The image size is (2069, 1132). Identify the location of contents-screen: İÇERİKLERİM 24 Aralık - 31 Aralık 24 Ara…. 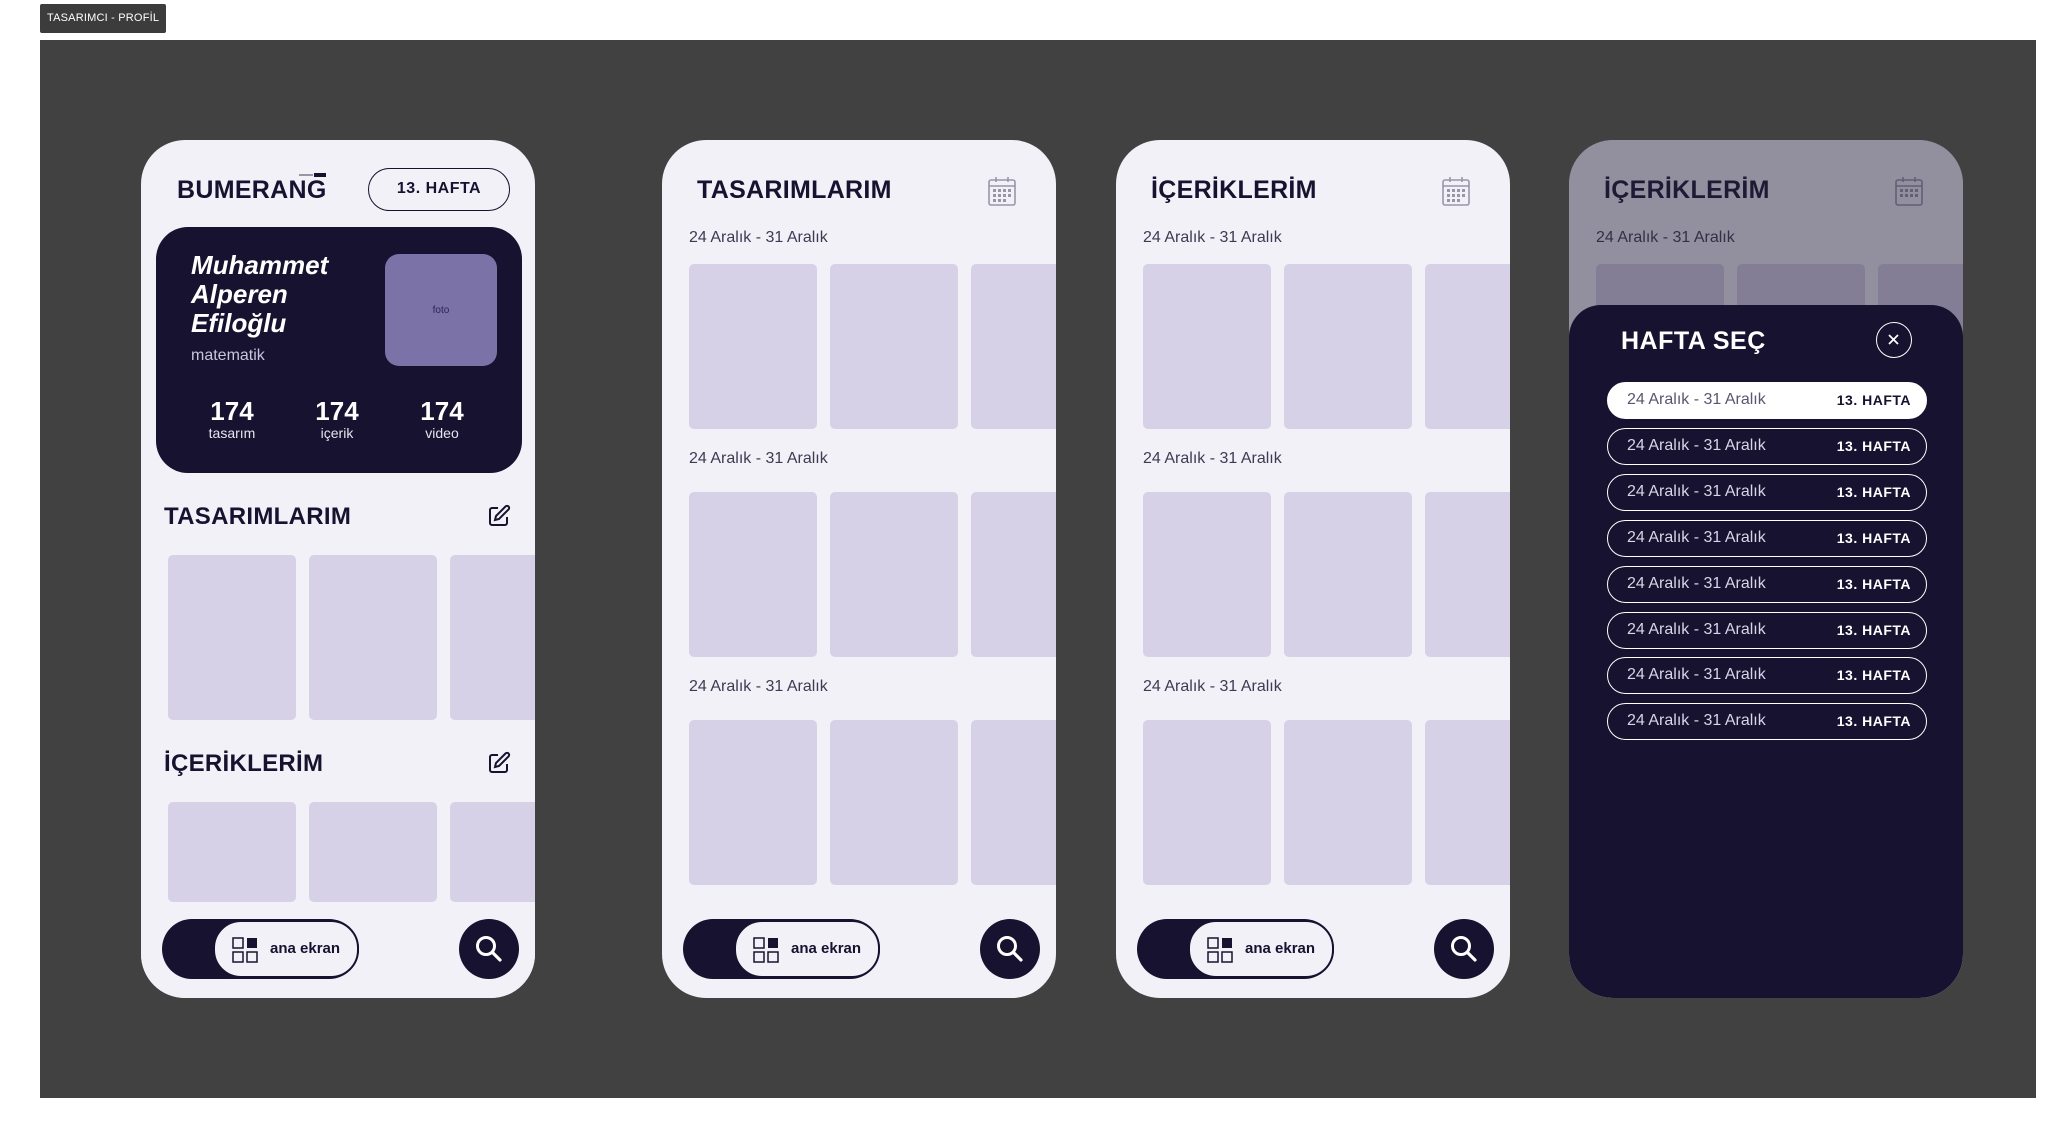
(1313, 569).